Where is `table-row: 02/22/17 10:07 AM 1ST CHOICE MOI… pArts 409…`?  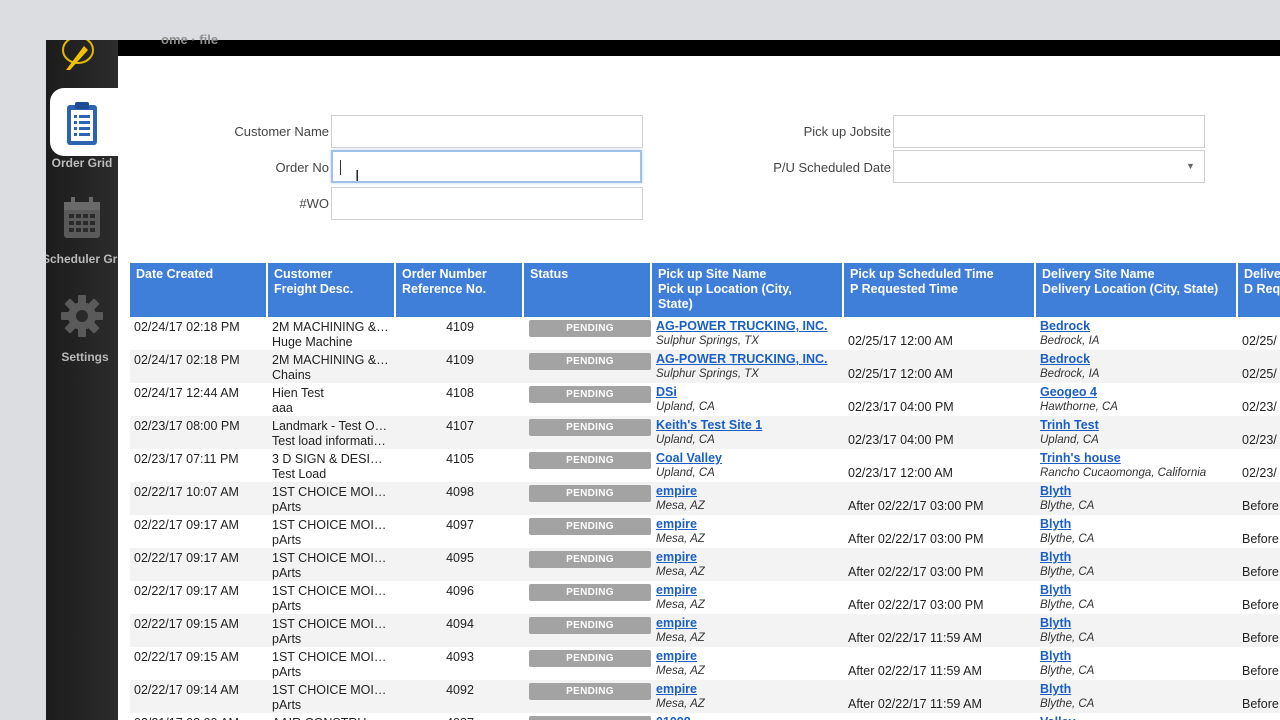
table-row: 02/22/17 10:07 AM 1ST CHOICE MOI… pArts 409… is located at coordinates (705, 498).